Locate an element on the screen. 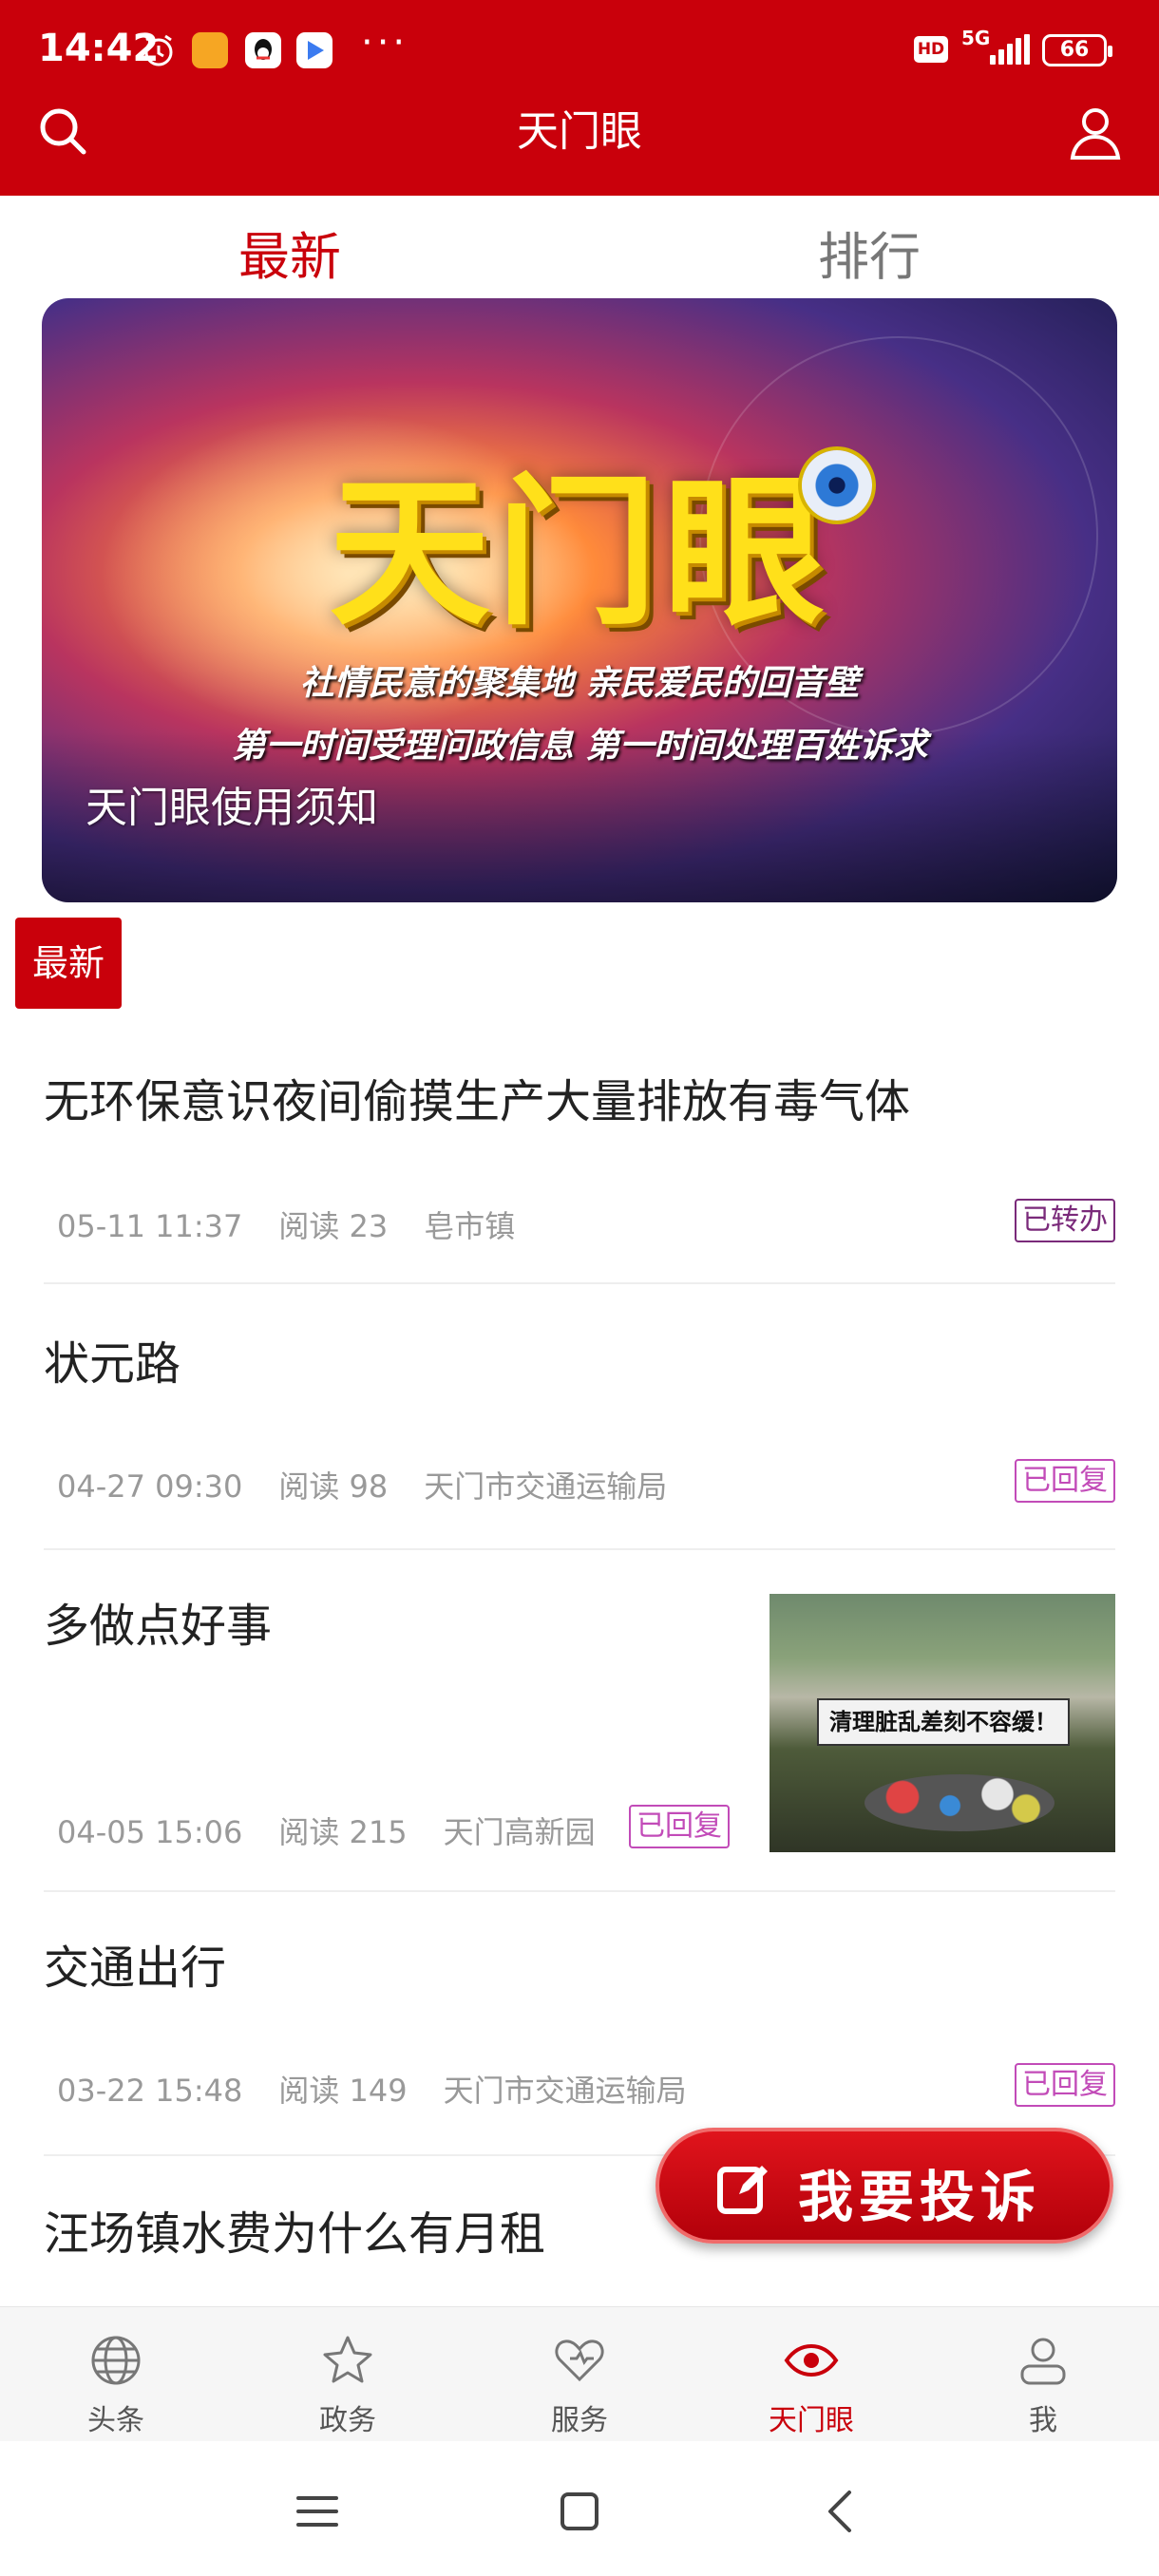 Image resolution: width=1159 pixels, height=2576 pixels. tab-ranking: 排行 is located at coordinates (869, 253).